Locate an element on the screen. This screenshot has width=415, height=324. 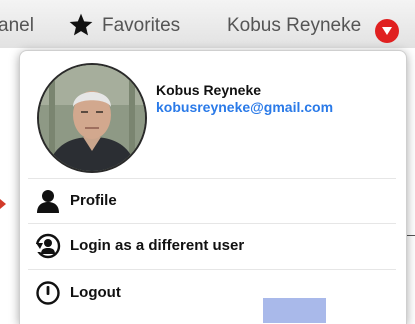
nav-item-favorites: Favorites is located at coordinates (141, 26).